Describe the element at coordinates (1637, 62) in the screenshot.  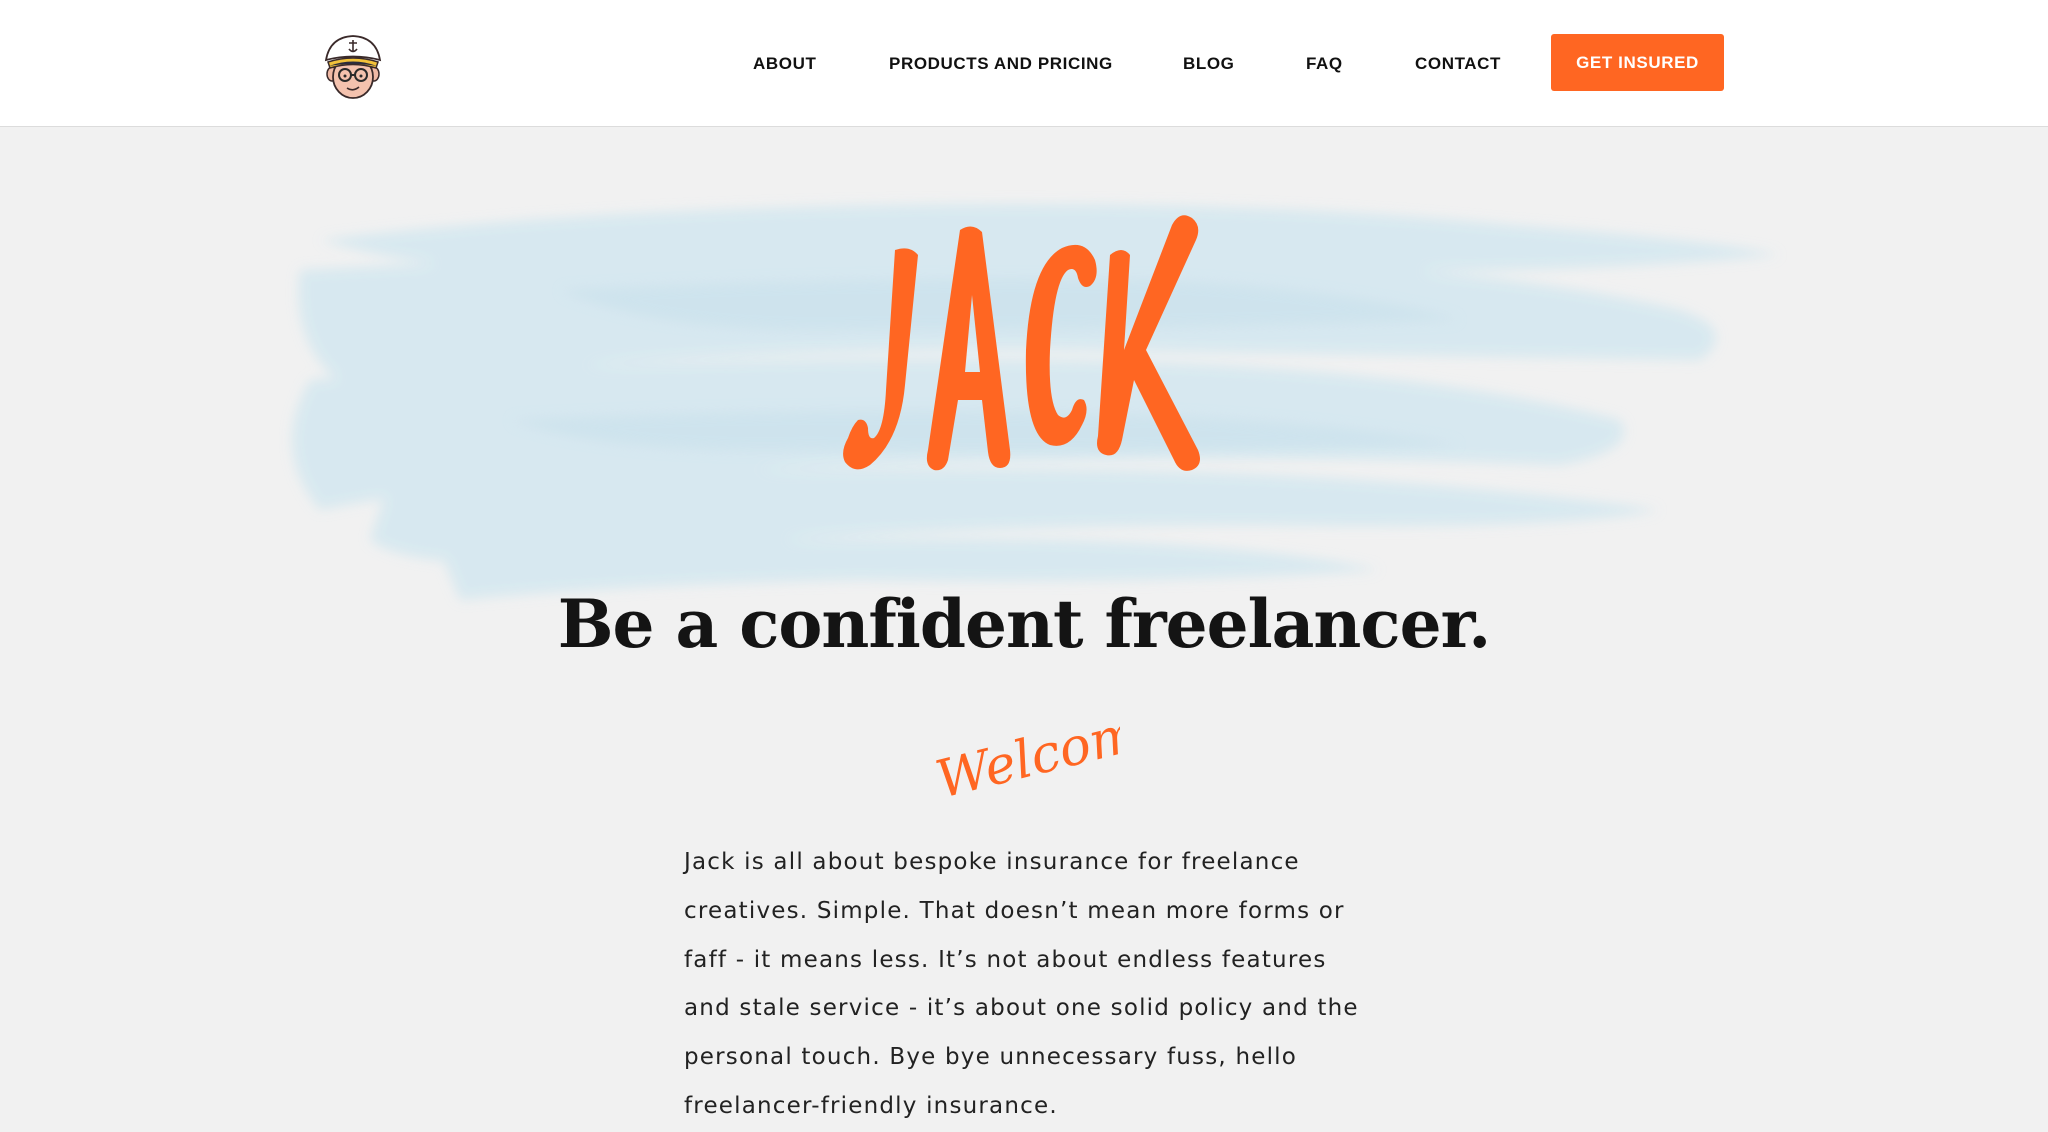
I see `get-insured-button: GET INSURED` at that location.